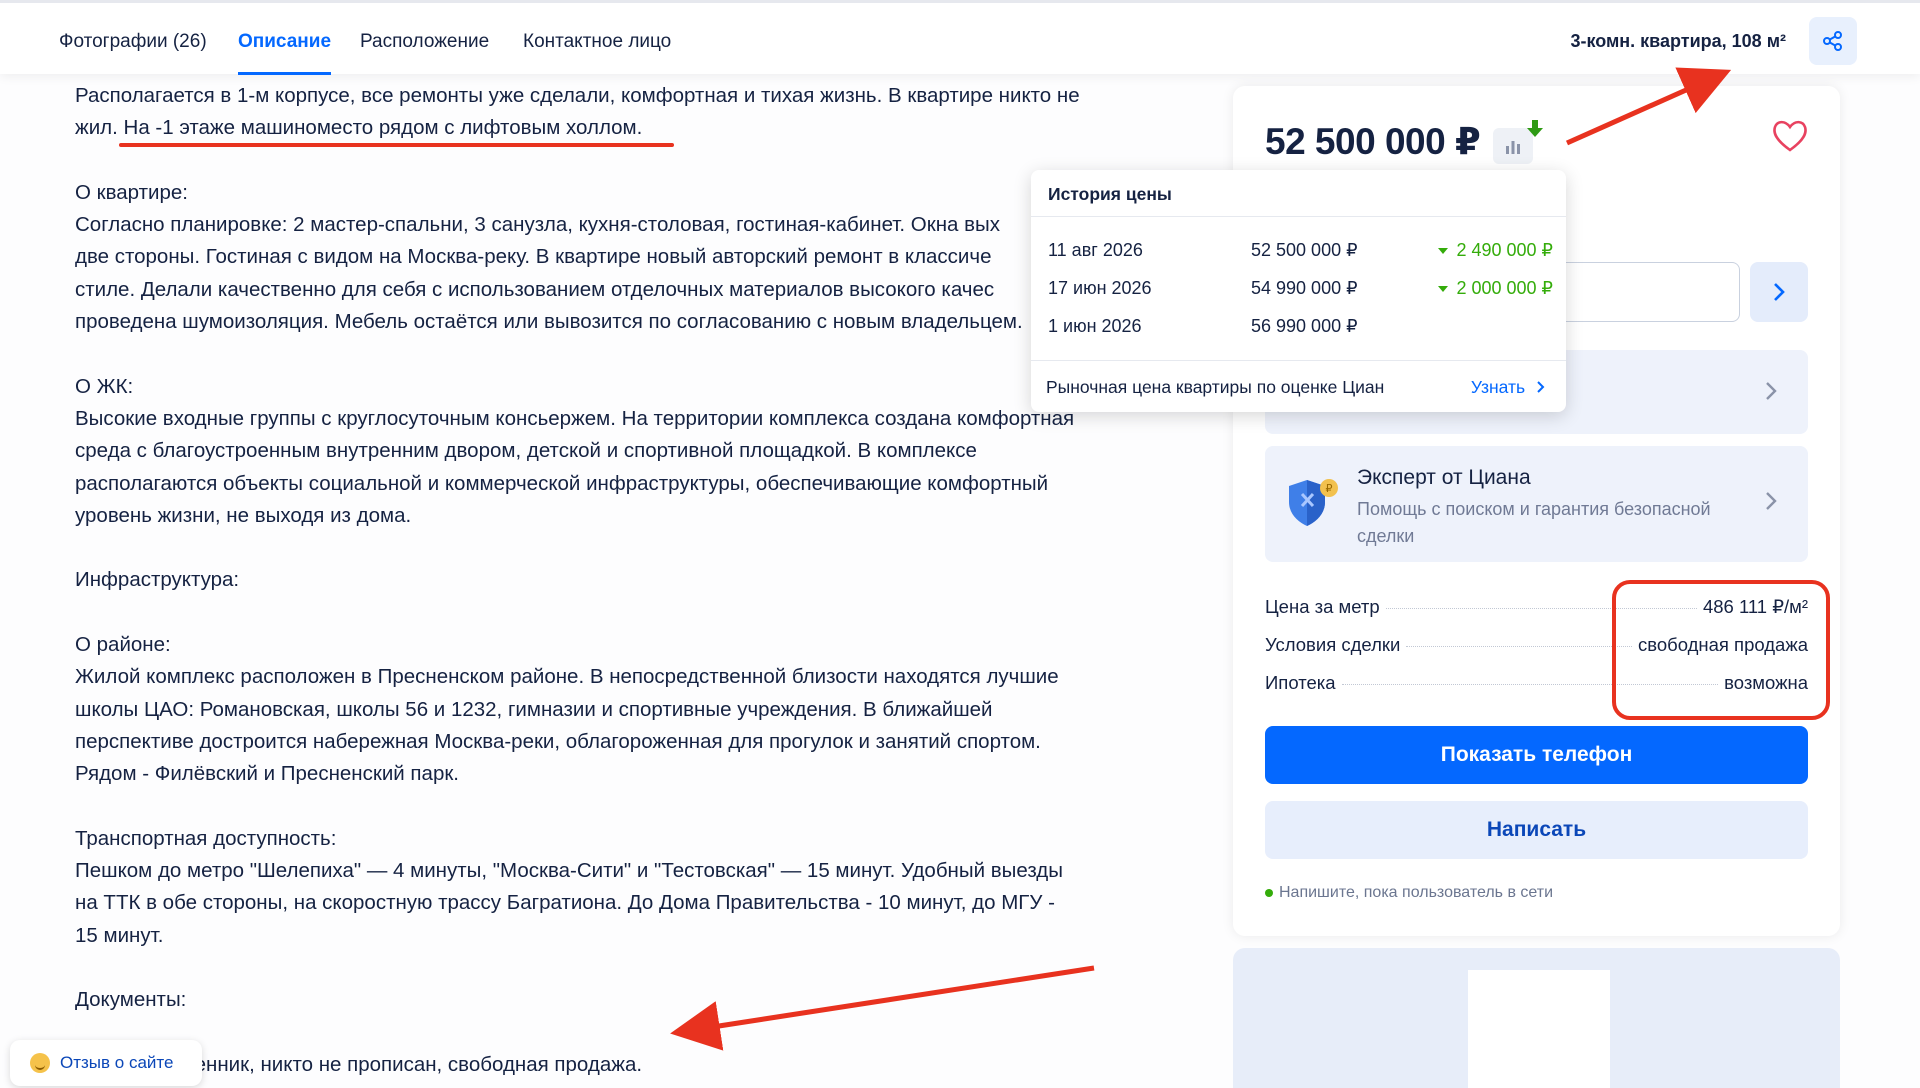 This screenshot has width=1920, height=1088. I want to click on history-change: 2 000 000 ₽, so click(1495, 288).